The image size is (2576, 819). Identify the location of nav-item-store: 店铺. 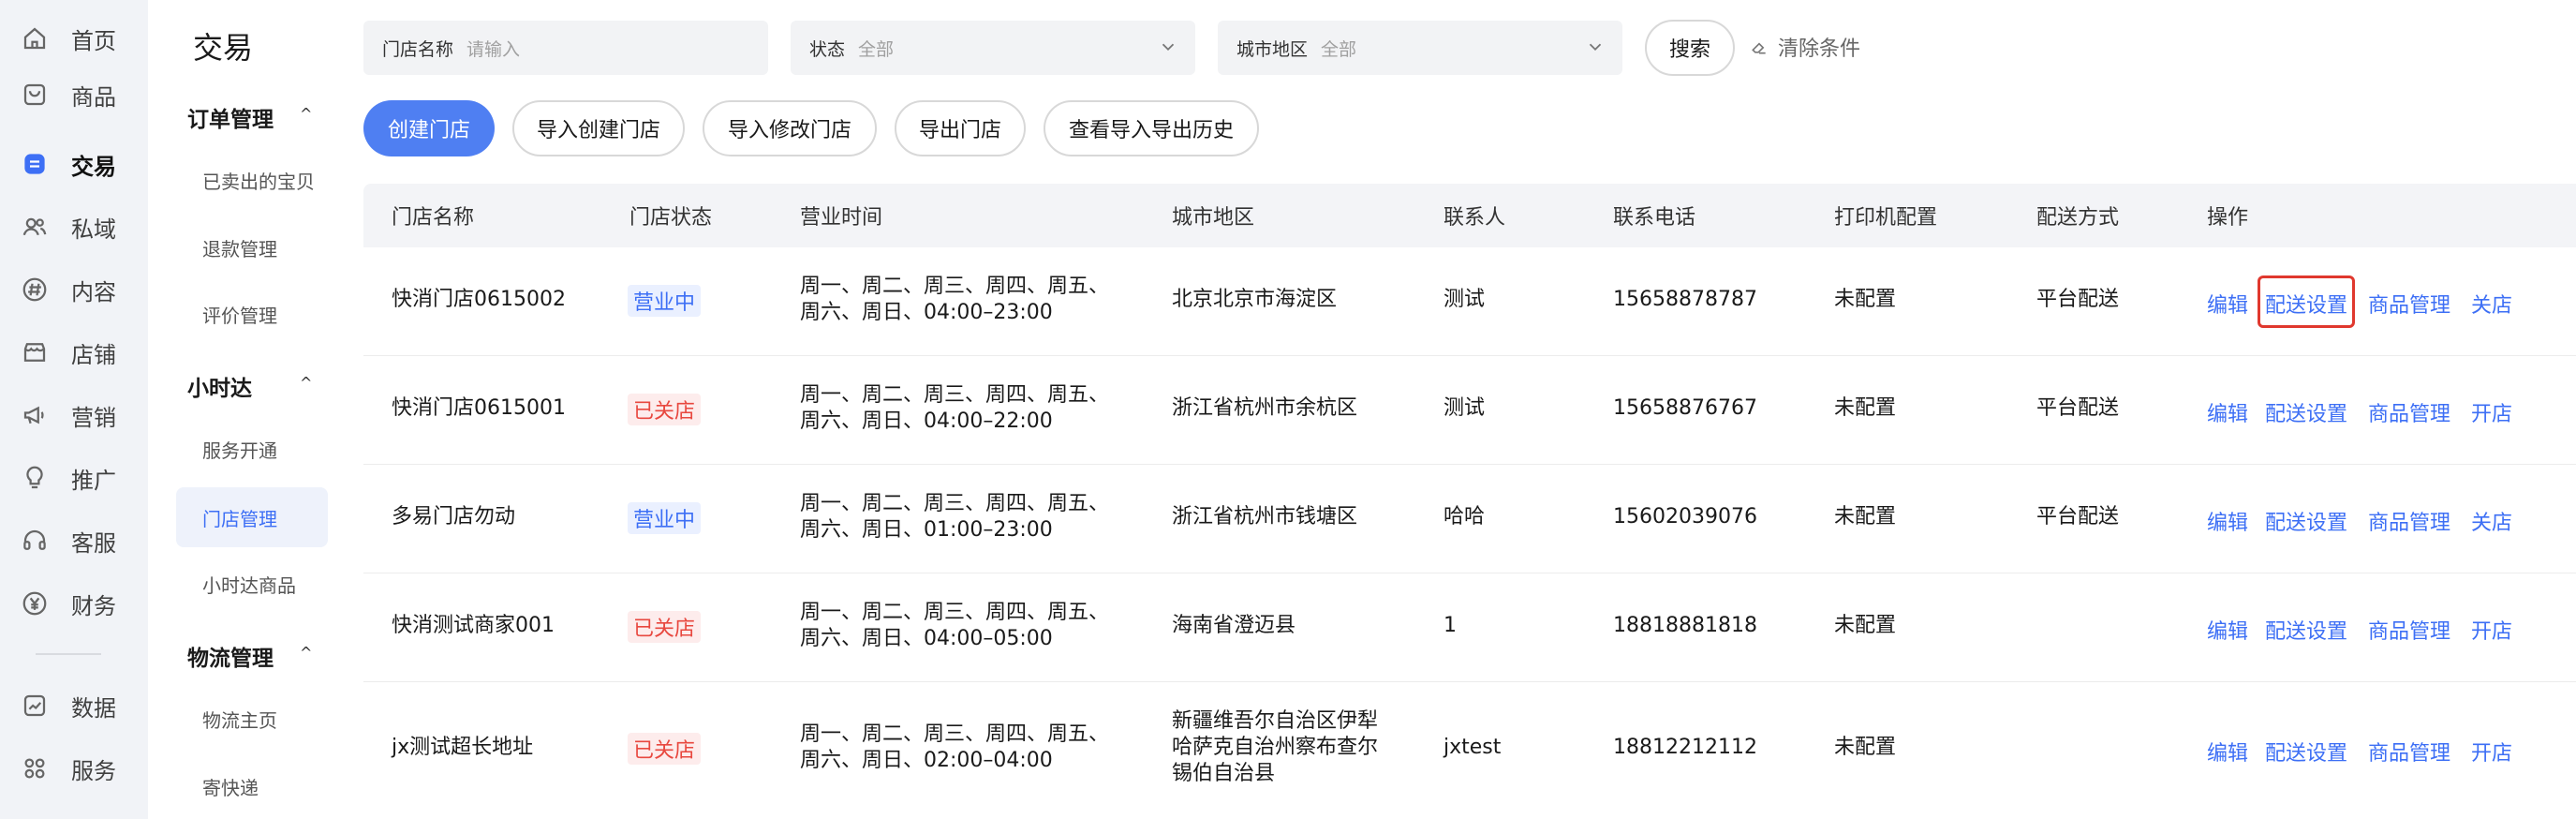
(74, 352).